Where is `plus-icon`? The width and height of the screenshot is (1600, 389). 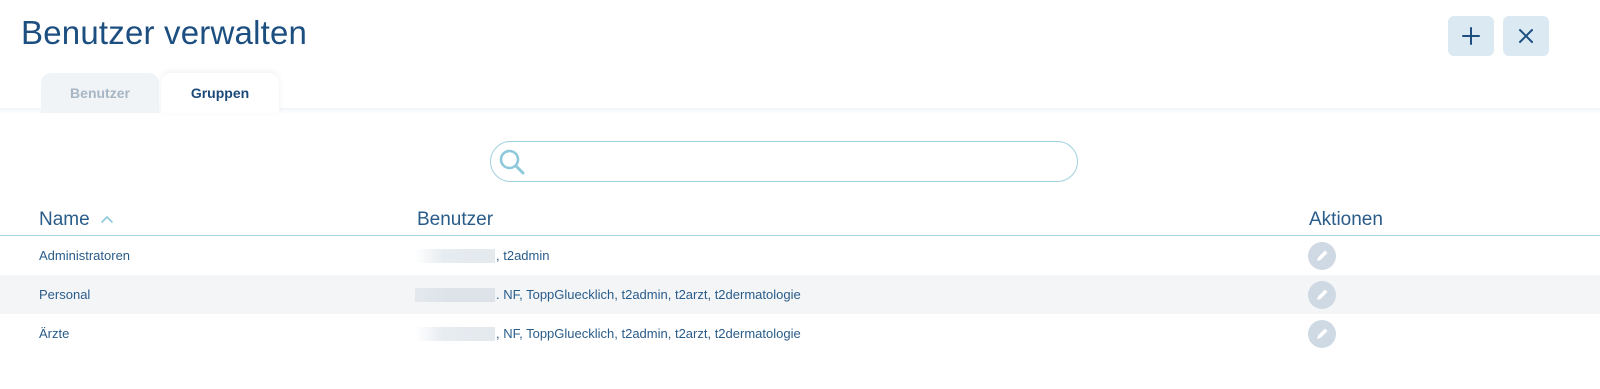
plus-icon is located at coordinates (1471, 36).